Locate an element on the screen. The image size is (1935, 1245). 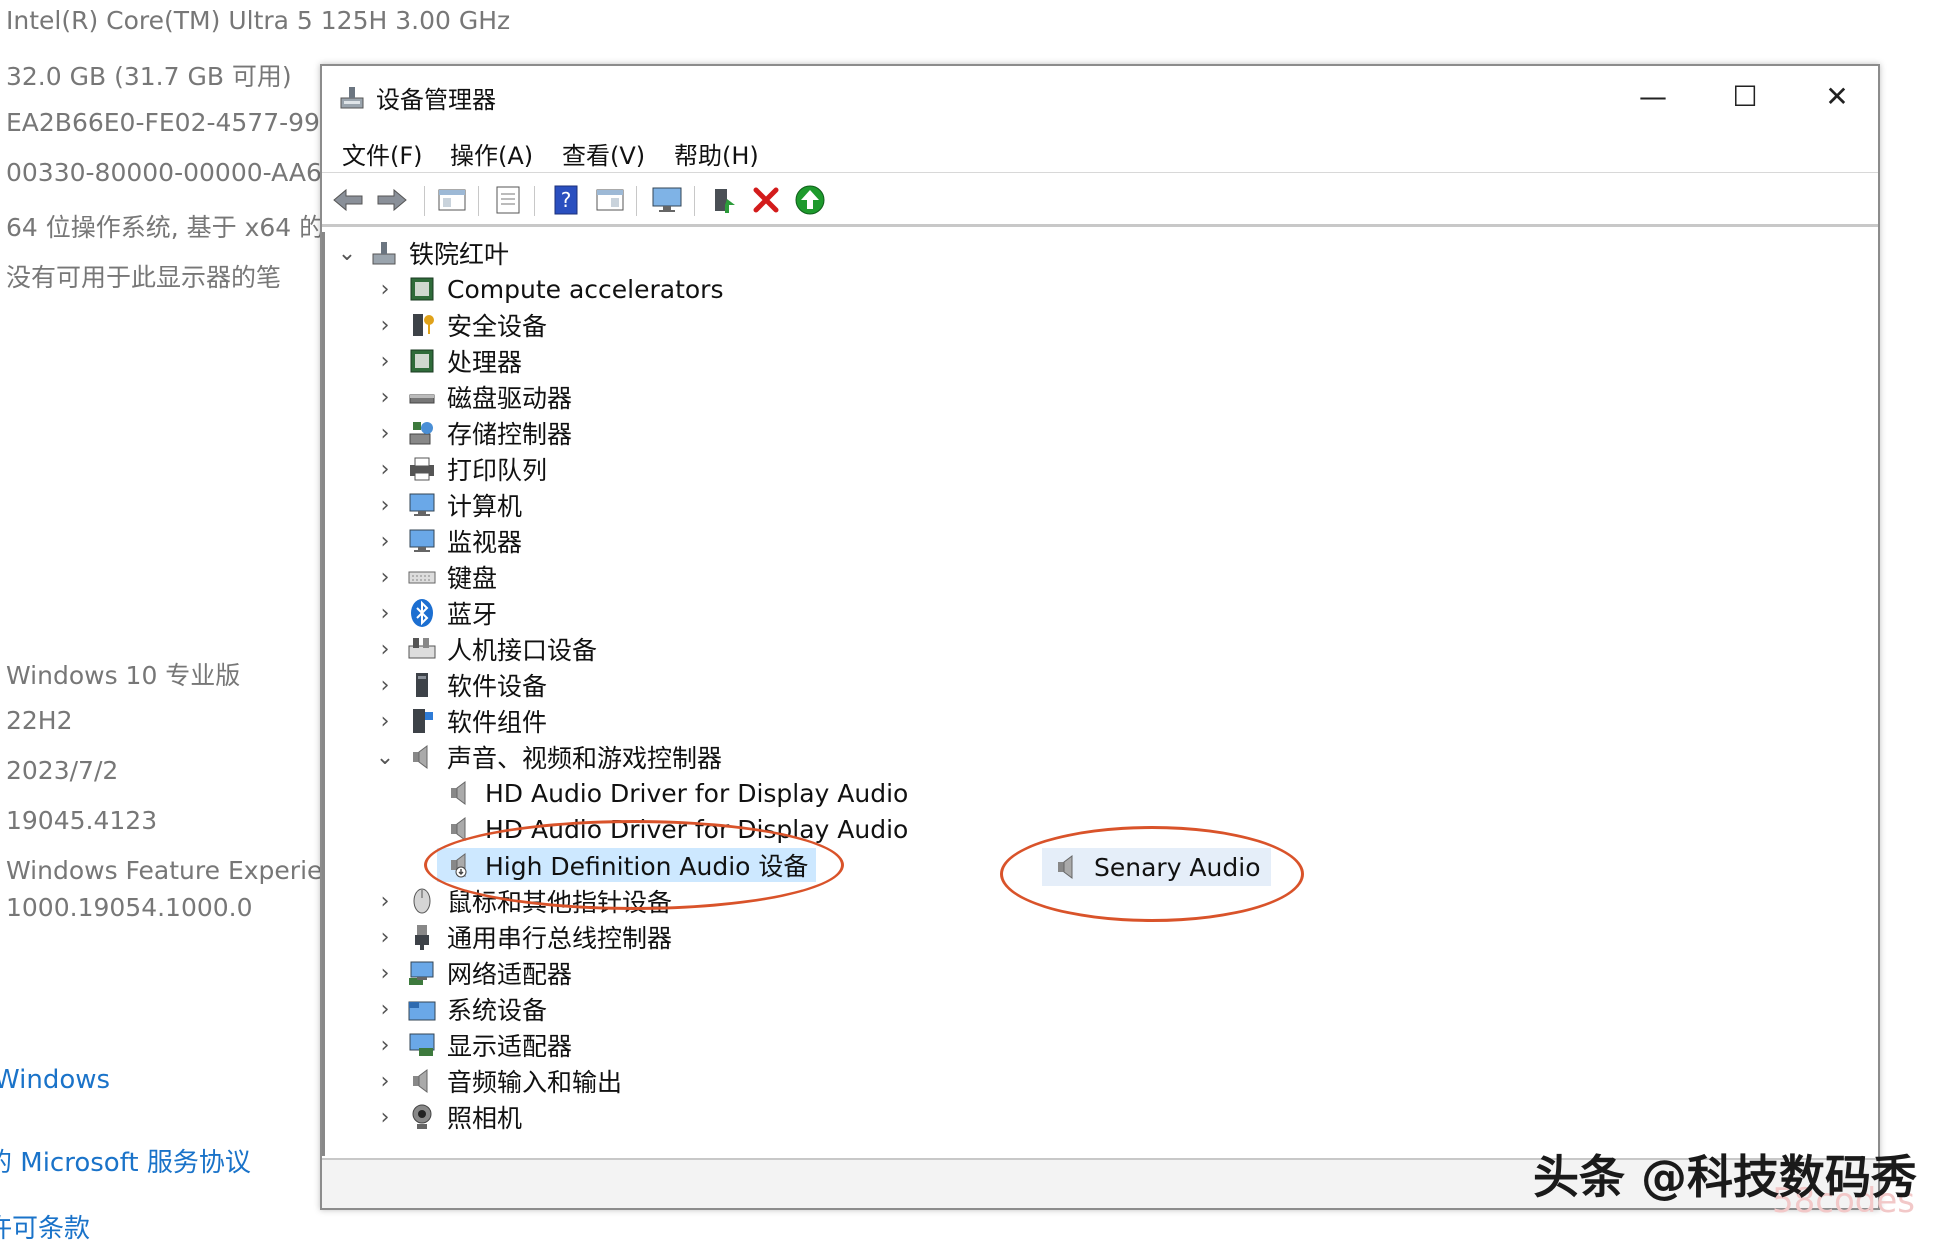
back-arrow-icon is located at coordinates (348, 200).